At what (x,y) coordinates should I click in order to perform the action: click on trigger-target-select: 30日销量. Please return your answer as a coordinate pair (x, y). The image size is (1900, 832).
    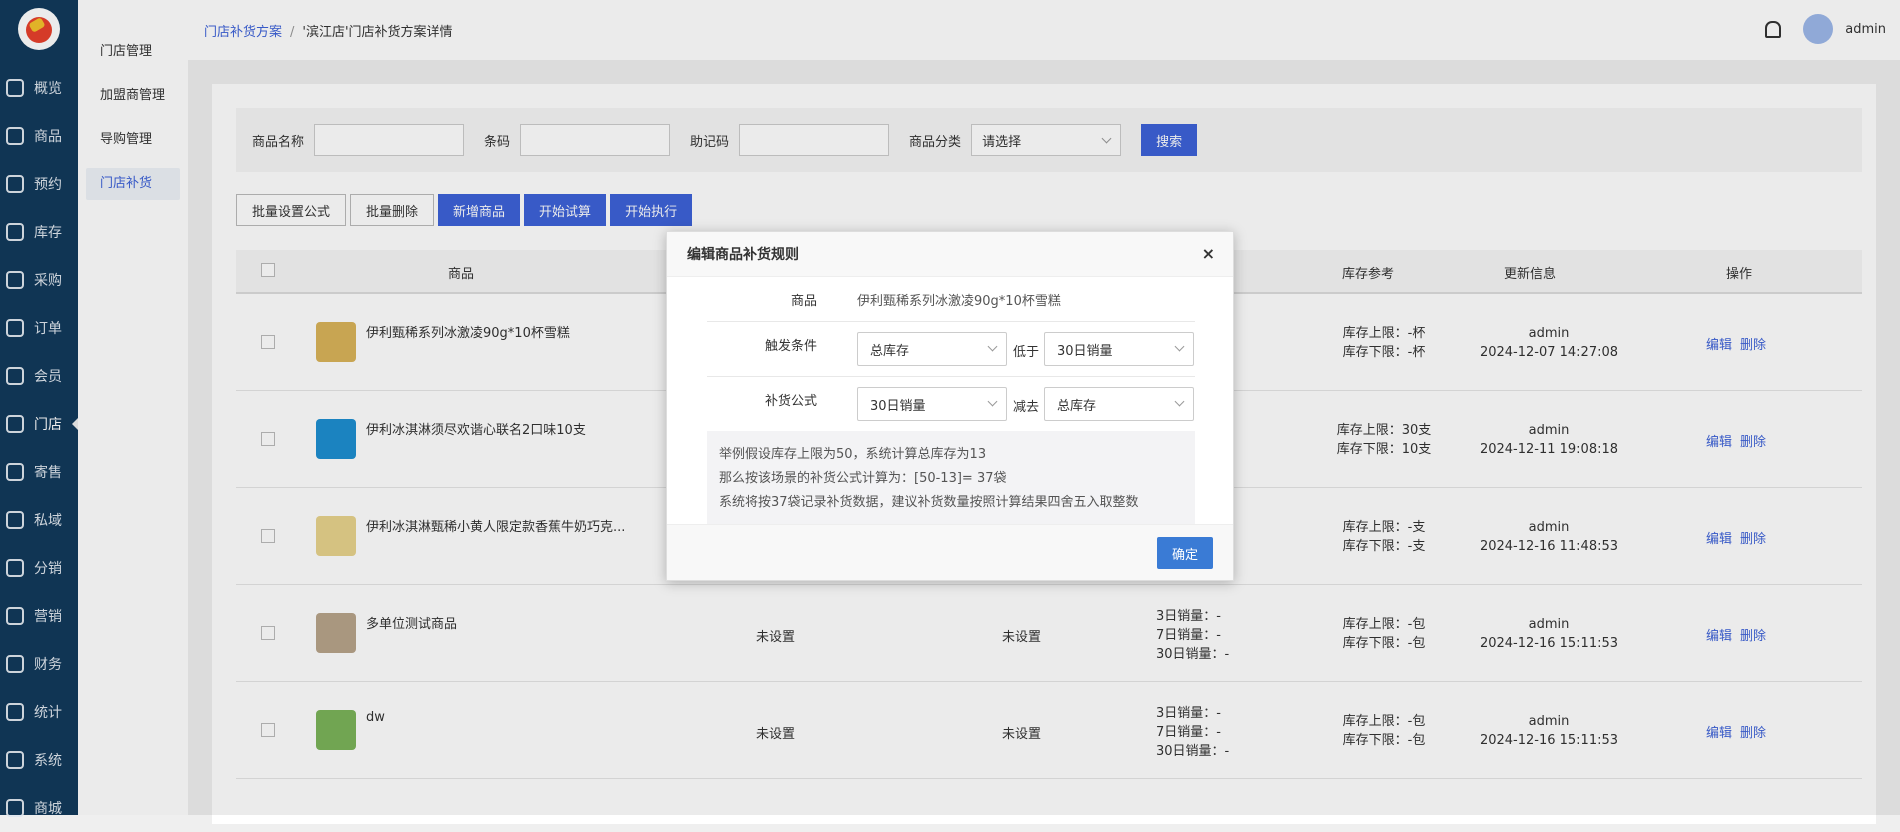
    Looking at the image, I should click on (1119, 349).